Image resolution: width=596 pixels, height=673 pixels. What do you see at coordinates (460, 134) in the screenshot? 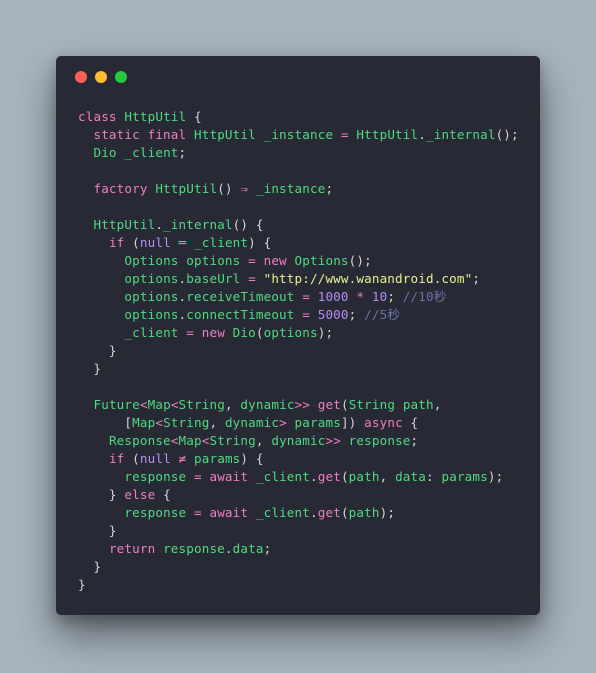
I see `identifier-token: _internal` at bounding box center [460, 134].